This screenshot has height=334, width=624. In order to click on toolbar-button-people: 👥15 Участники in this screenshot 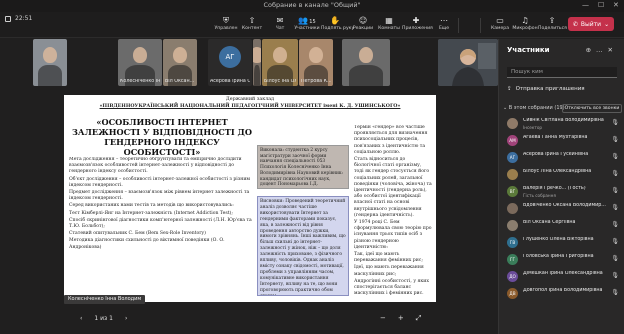, I will do `click(307, 26)`.